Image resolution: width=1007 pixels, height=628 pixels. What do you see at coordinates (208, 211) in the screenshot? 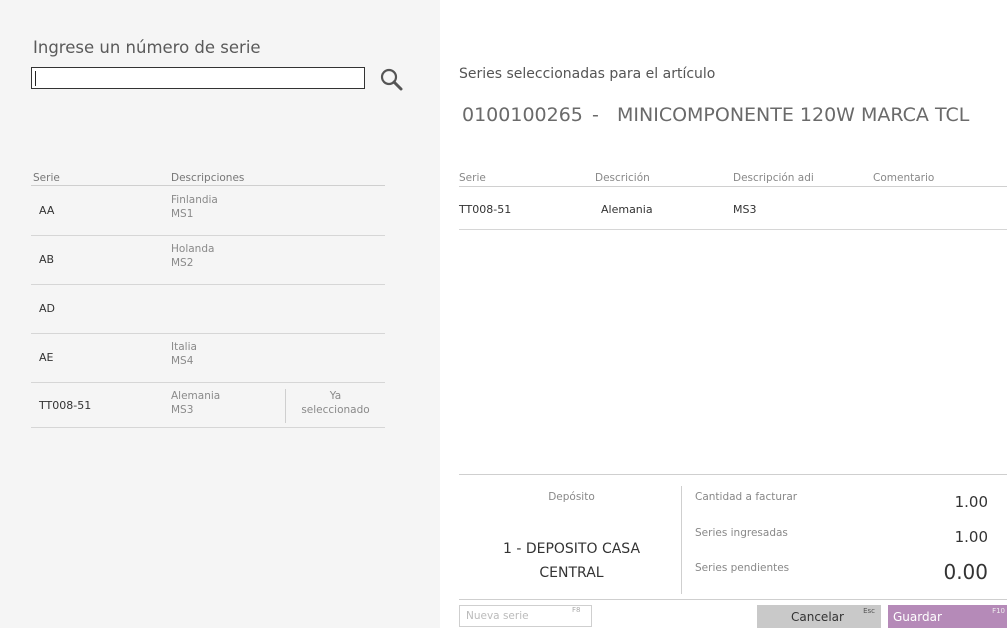
I see `serial-row: AA Finlandia MS1` at bounding box center [208, 211].